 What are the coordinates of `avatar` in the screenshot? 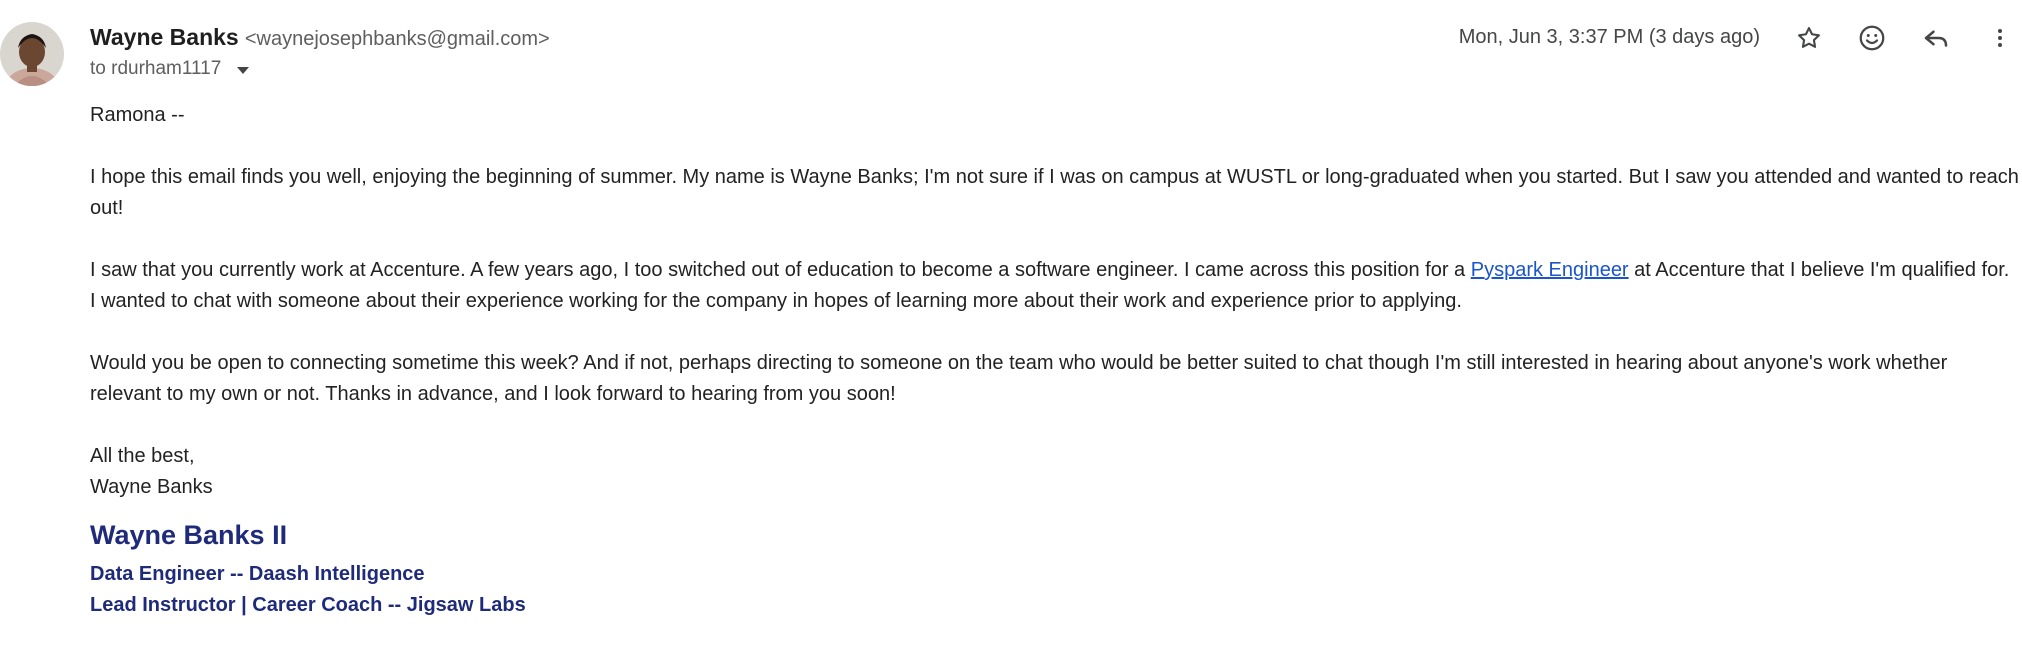 It's located at (32, 54).